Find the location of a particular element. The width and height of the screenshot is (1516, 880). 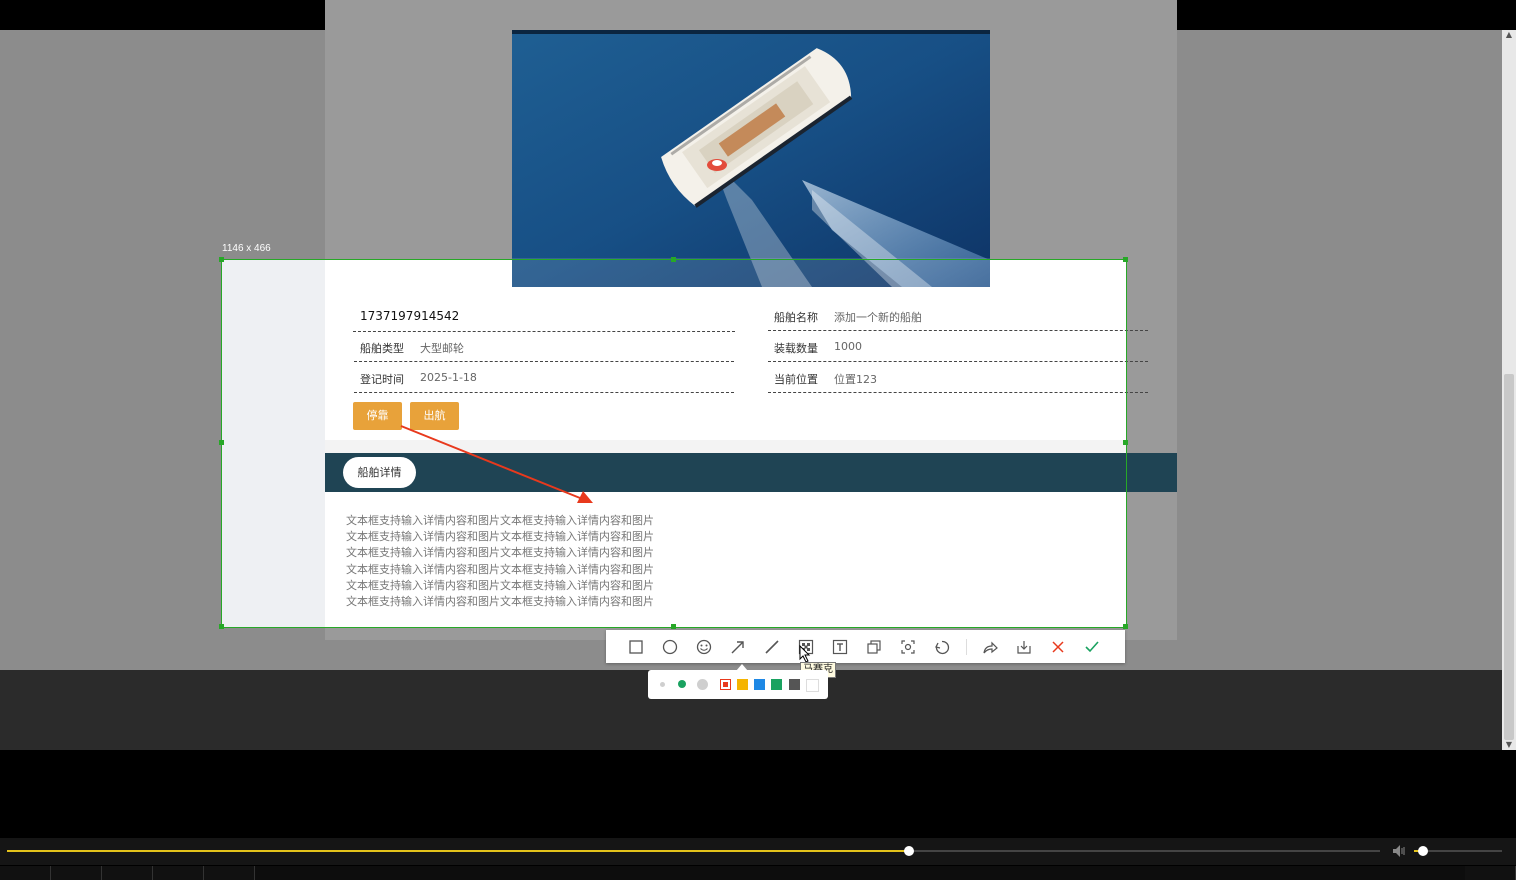

scroll-up-icon: ▲ is located at coordinates (1509, 35).